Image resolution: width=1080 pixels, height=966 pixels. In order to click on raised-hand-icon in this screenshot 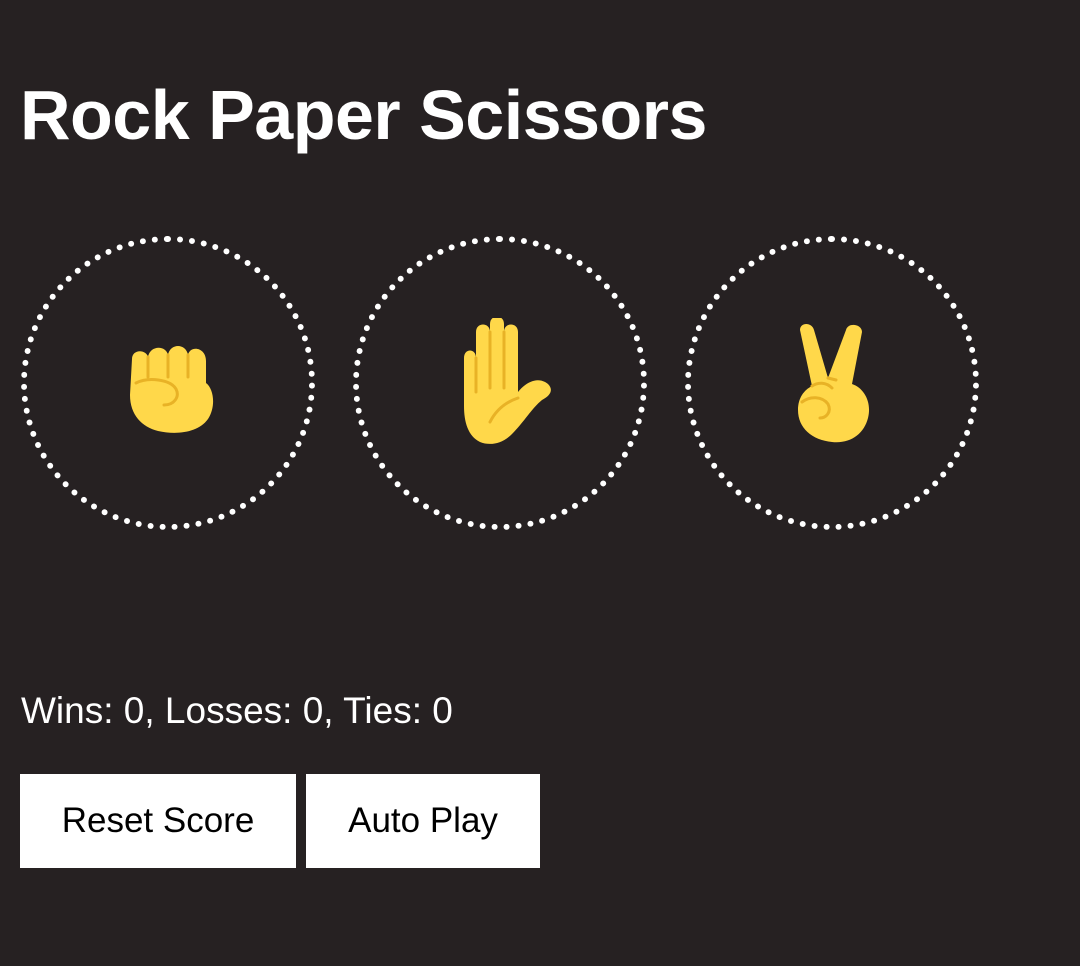, I will do `click(500, 383)`.